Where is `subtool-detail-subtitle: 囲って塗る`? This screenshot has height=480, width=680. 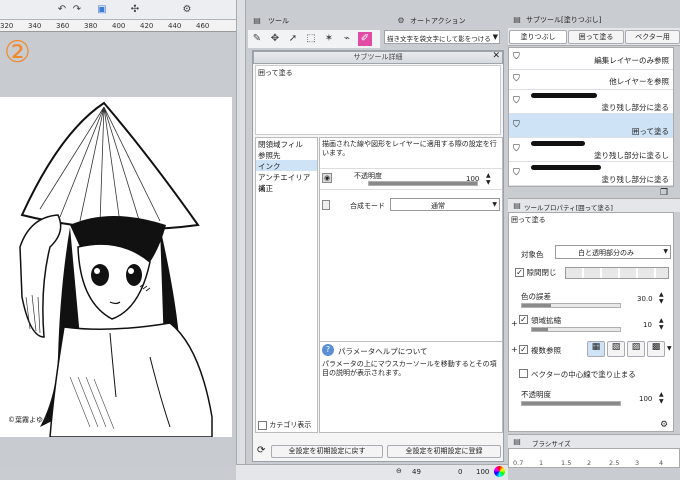
subtool-detail-subtitle: 囲って塗る is located at coordinates (275, 73).